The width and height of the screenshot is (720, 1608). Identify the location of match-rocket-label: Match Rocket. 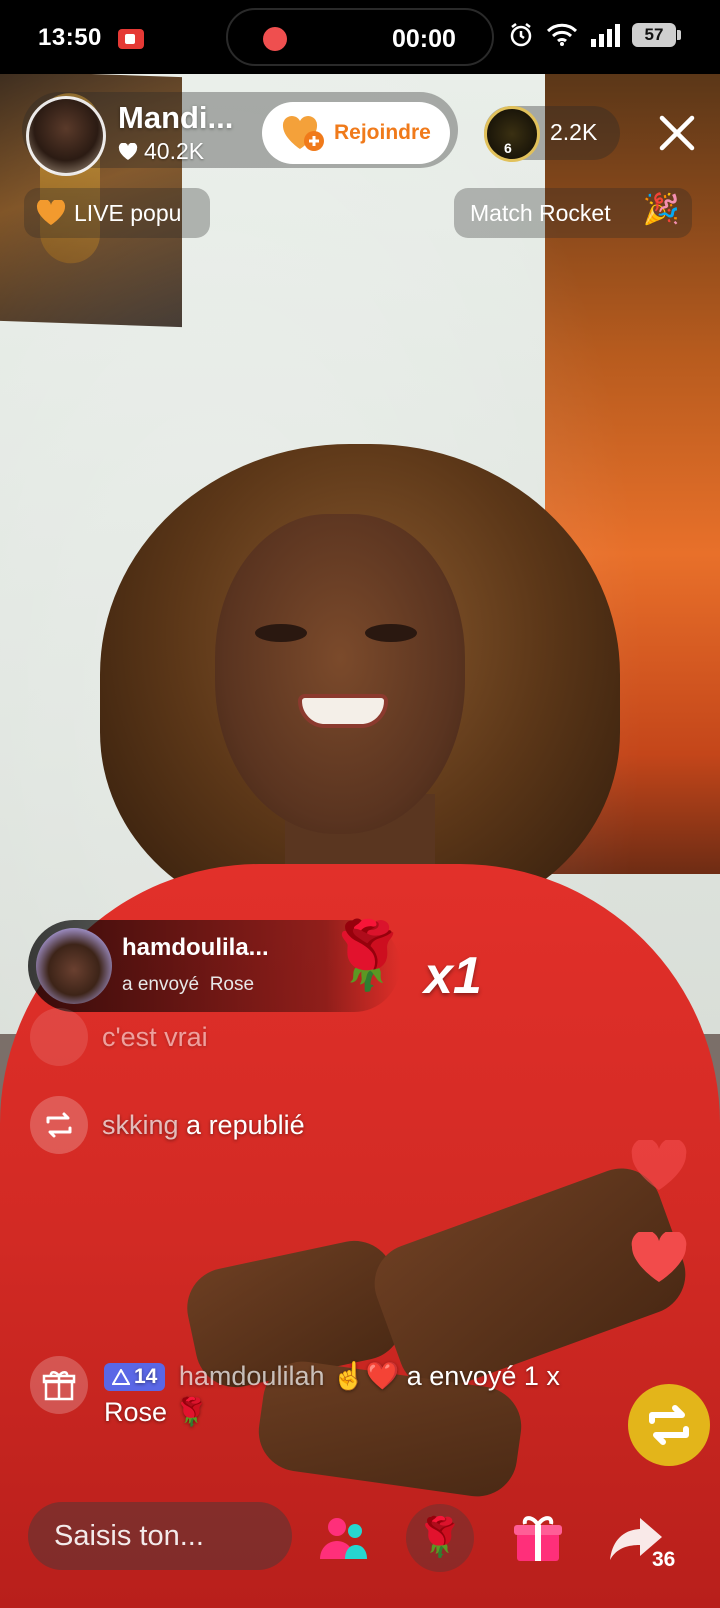
(540, 212).